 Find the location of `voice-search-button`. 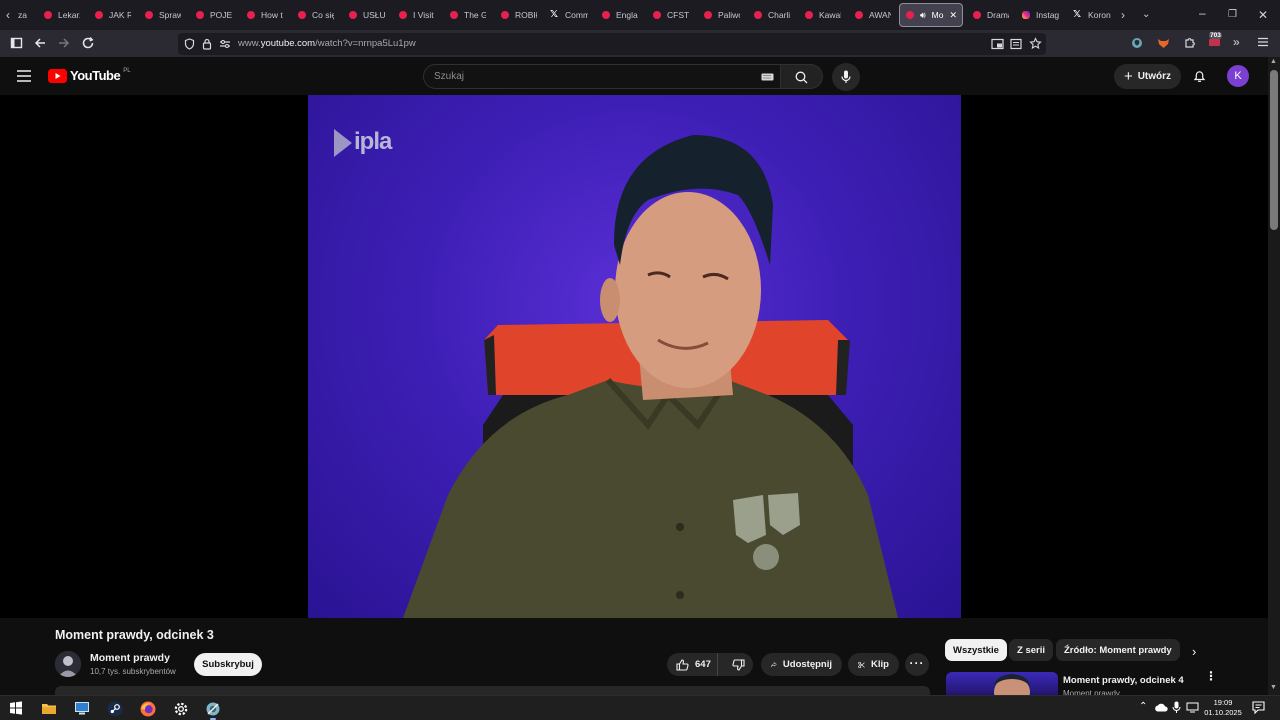

voice-search-button is located at coordinates (846, 77).